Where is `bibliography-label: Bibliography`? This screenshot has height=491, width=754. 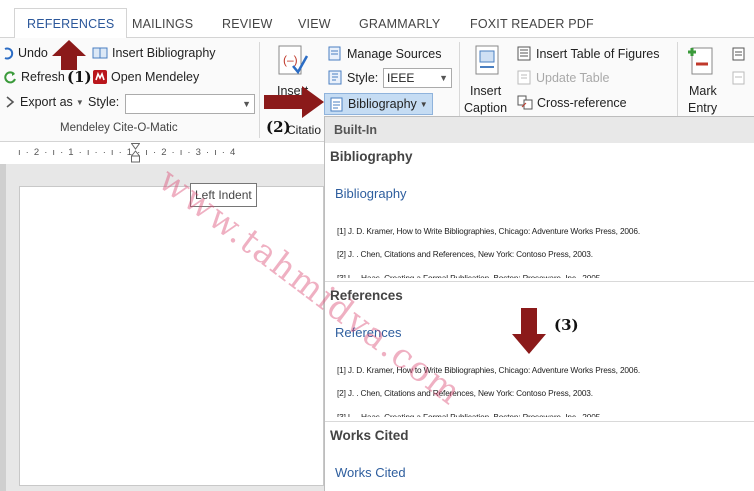 bibliography-label: Bibliography is located at coordinates (382, 104).